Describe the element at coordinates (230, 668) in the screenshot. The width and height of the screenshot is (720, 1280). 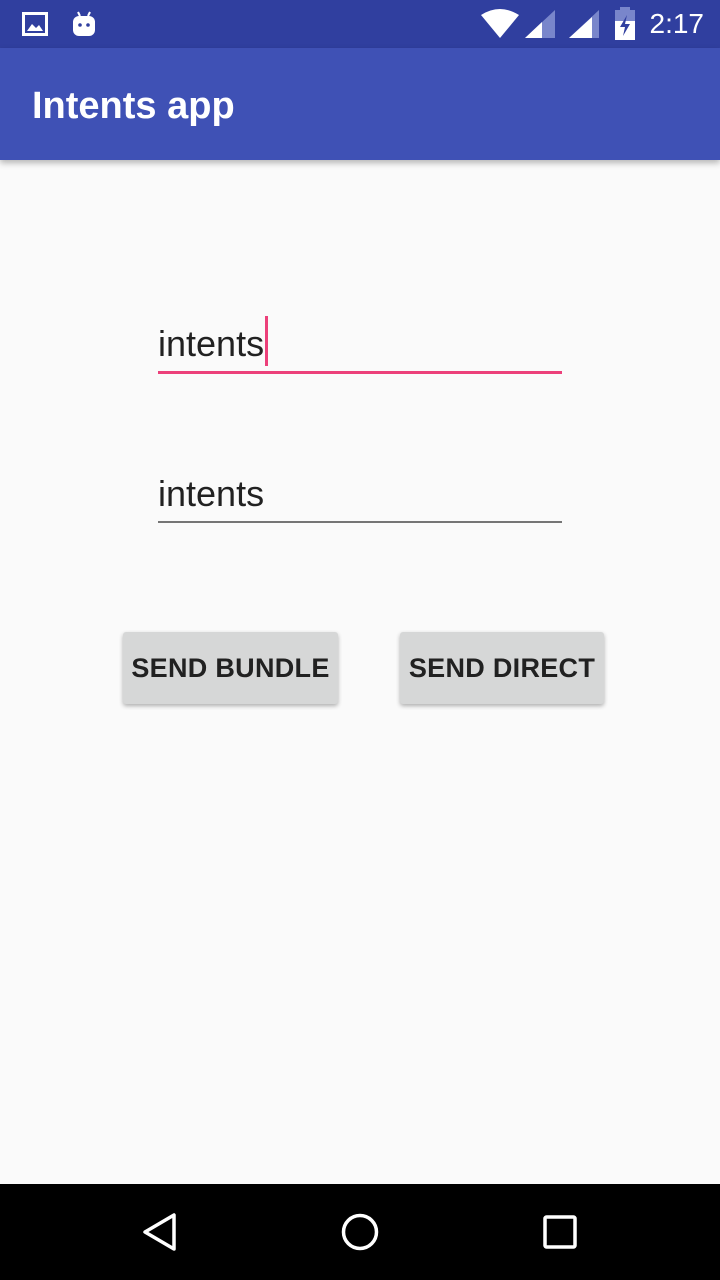
I see `send-bundle-button: SEND BUNDLE` at that location.